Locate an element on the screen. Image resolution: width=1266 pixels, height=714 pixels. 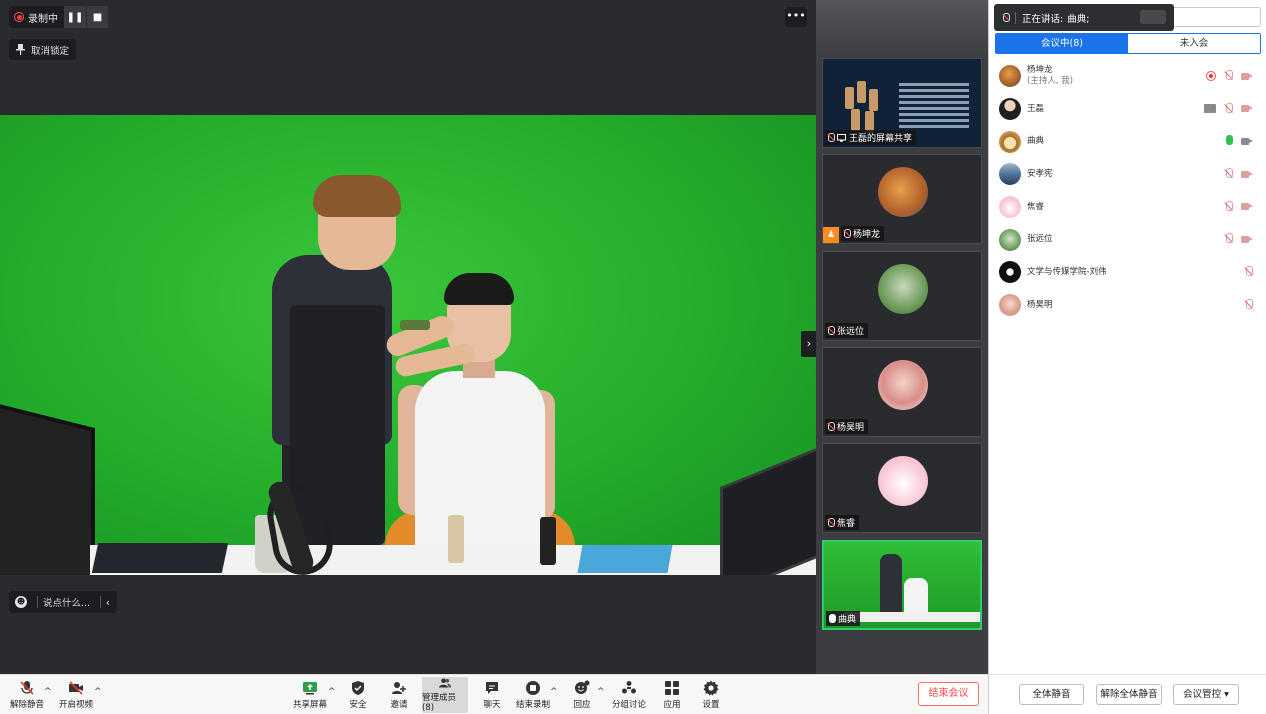
pin-icon is located at coordinates (20, 49).